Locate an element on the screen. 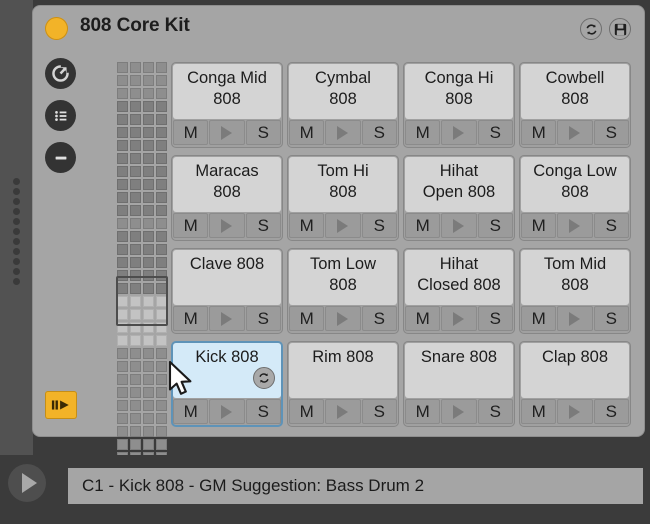  drum-pad: Snare 808 M S is located at coordinates (459, 384).